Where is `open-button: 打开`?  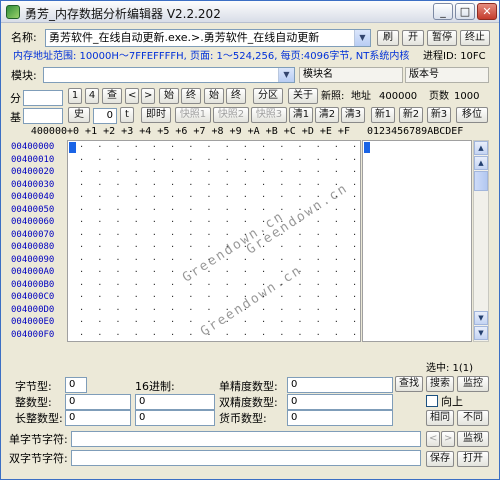 open-button: 打开 is located at coordinates (473, 459).